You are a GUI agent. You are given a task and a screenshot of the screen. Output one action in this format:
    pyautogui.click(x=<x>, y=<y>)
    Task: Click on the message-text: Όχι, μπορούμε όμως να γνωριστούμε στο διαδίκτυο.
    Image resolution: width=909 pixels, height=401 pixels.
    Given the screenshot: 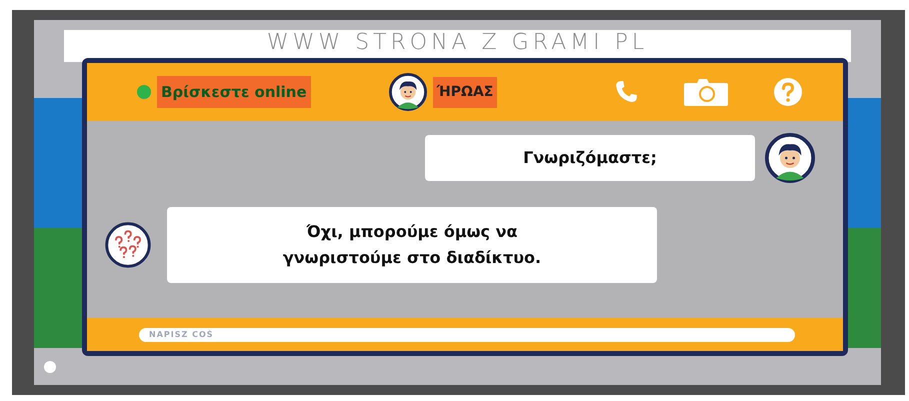 What is the action you would take?
    pyautogui.click(x=412, y=245)
    